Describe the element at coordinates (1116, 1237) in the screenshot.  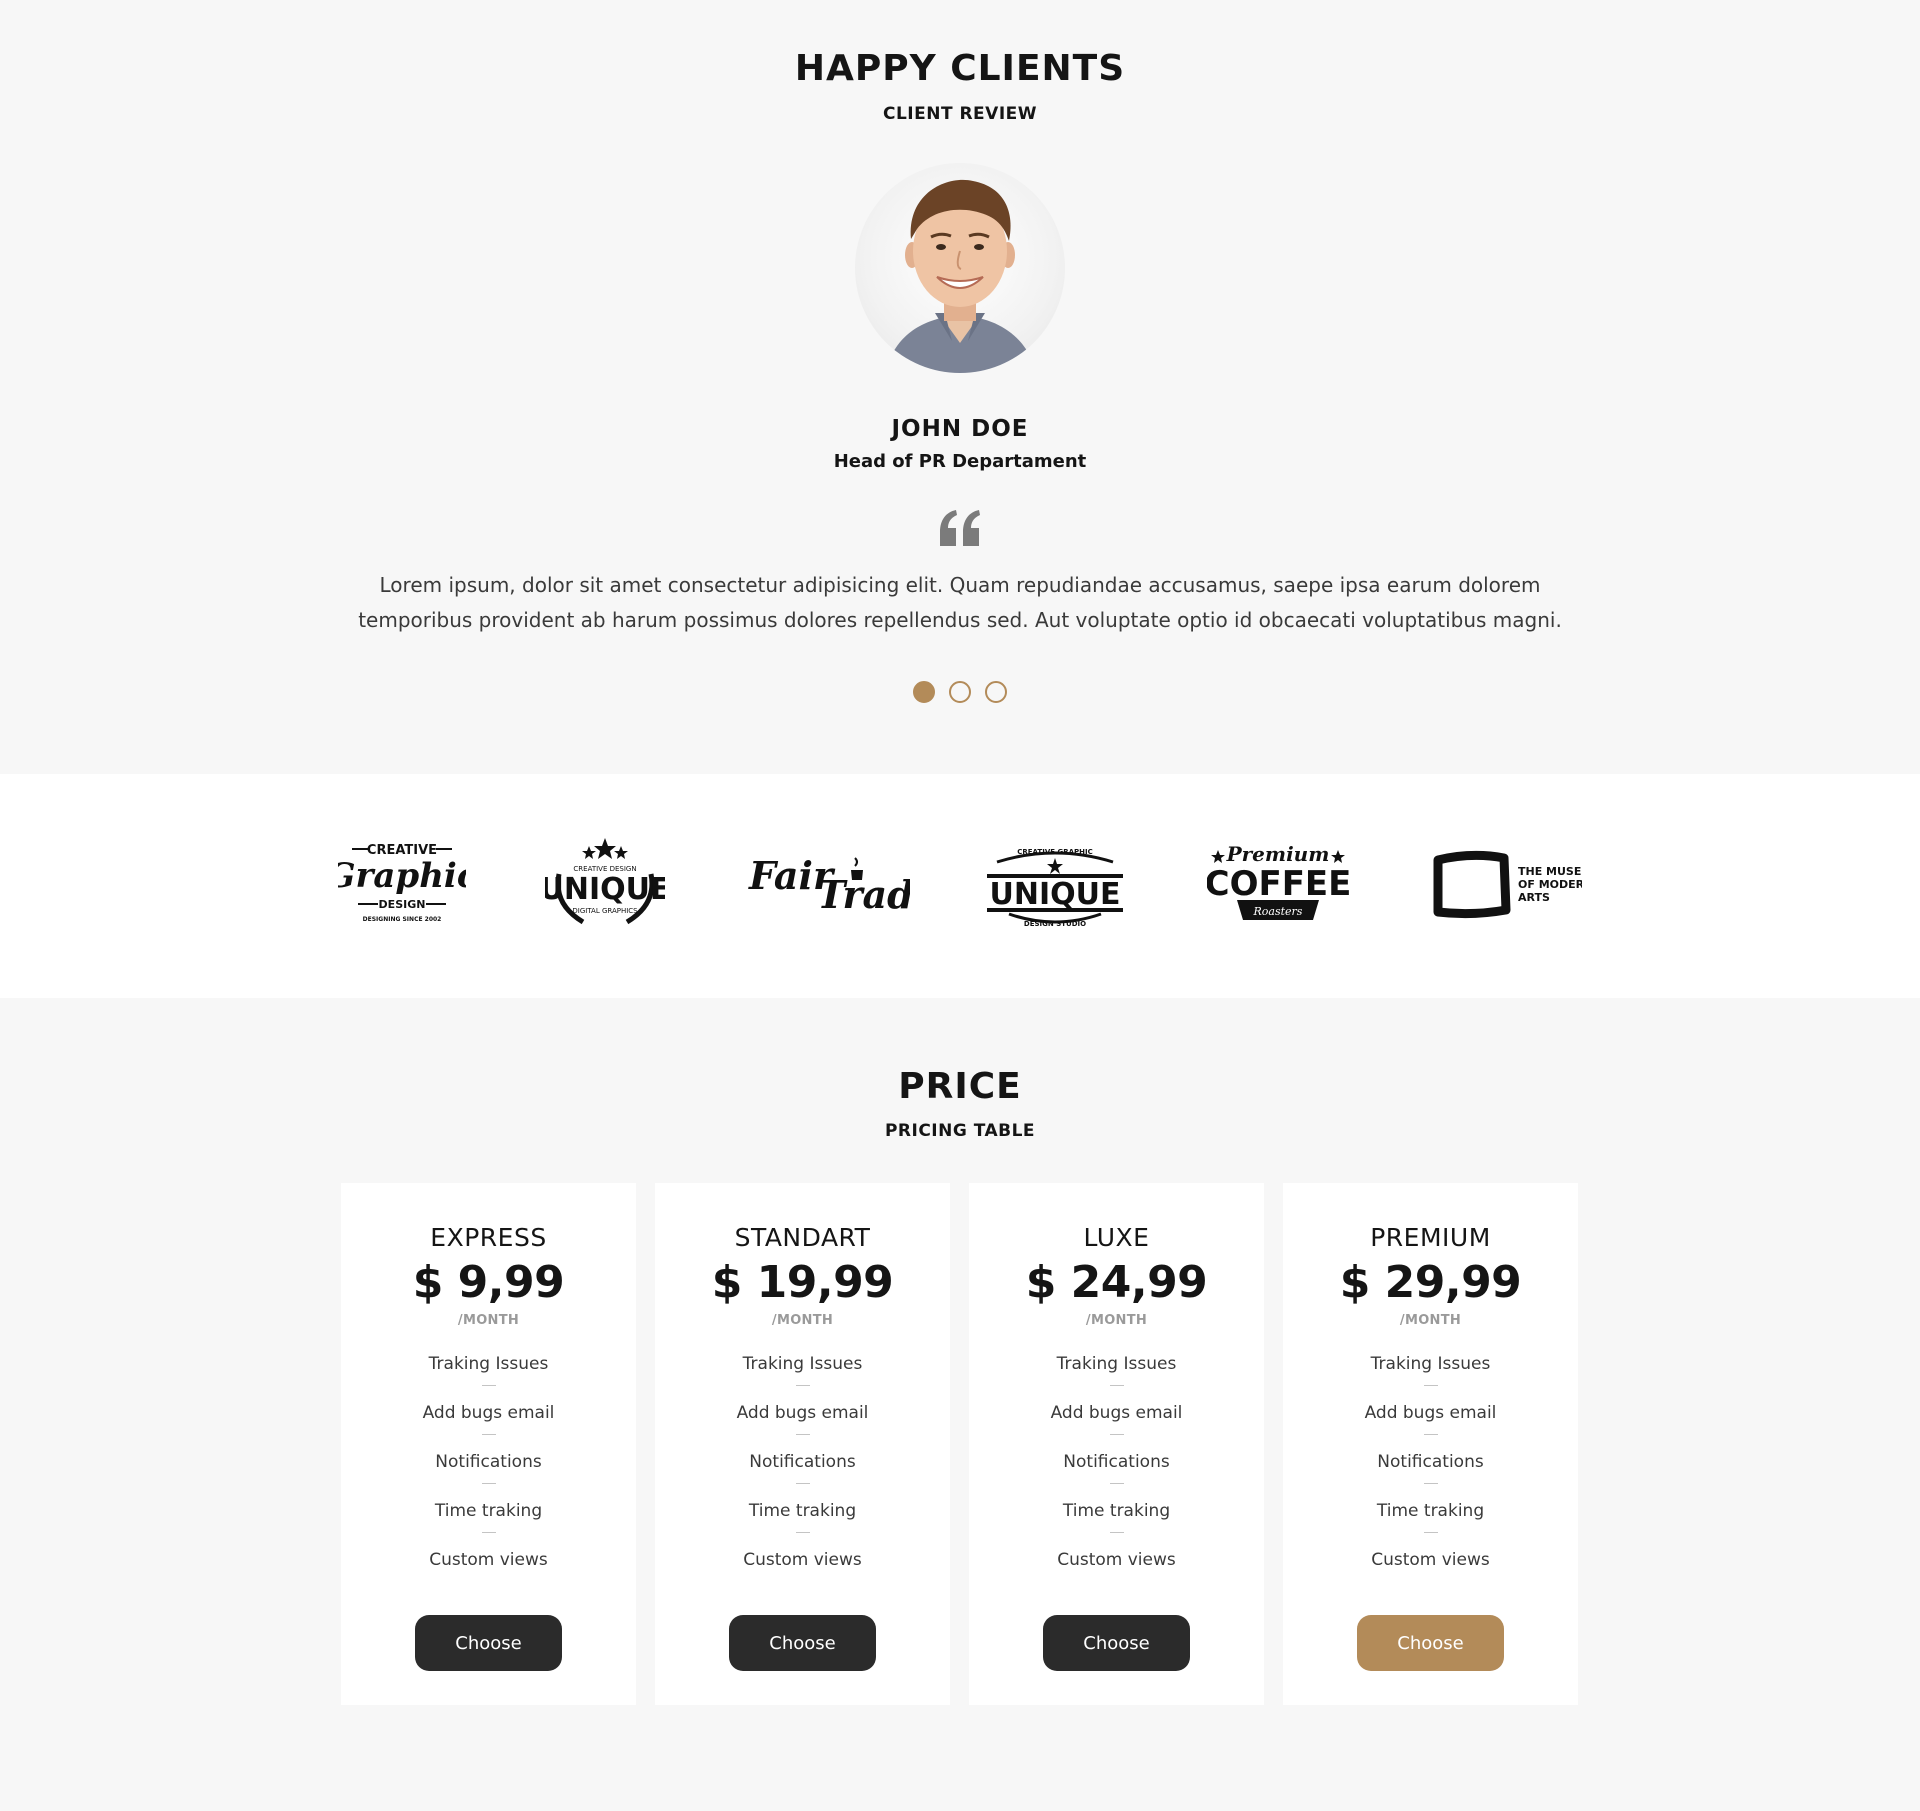
I see `plan-name: LUXE` at that location.